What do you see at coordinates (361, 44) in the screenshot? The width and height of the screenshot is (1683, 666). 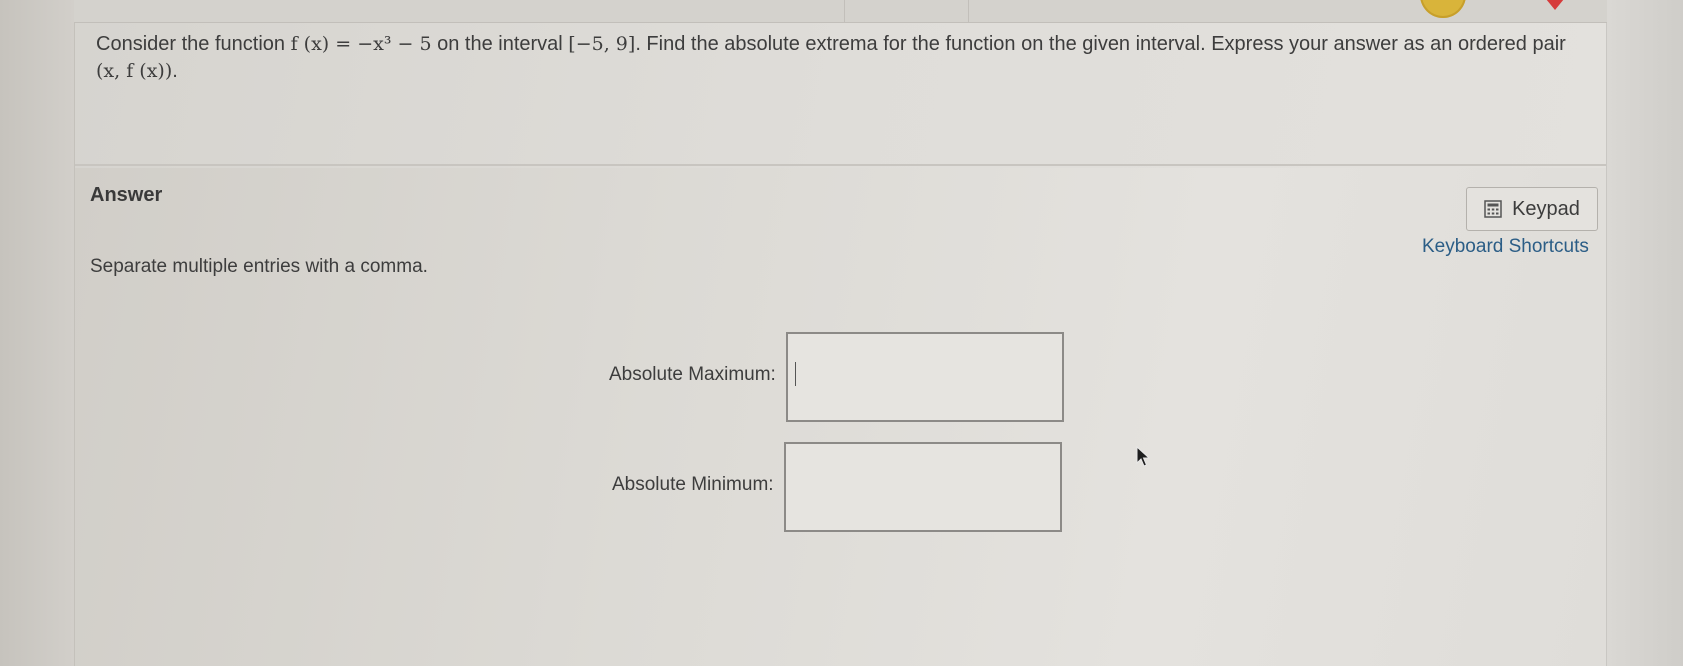 I see `function-expression: f (x) = −x³ − 5` at bounding box center [361, 44].